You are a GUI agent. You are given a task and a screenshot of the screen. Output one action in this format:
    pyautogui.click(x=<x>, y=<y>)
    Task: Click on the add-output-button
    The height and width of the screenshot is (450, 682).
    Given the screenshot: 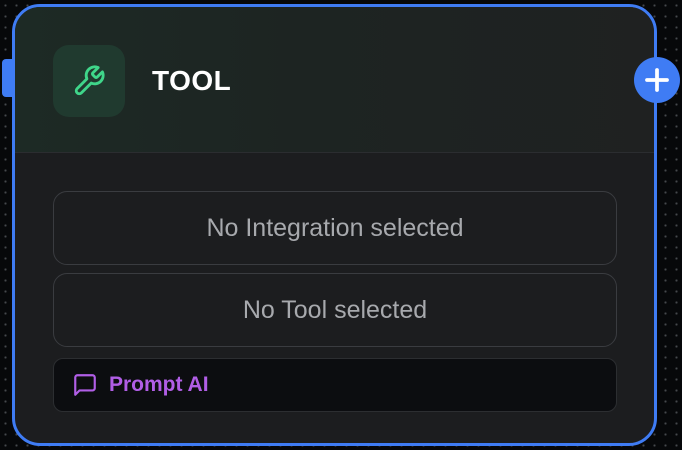 What is the action you would take?
    pyautogui.click(x=657, y=80)
    